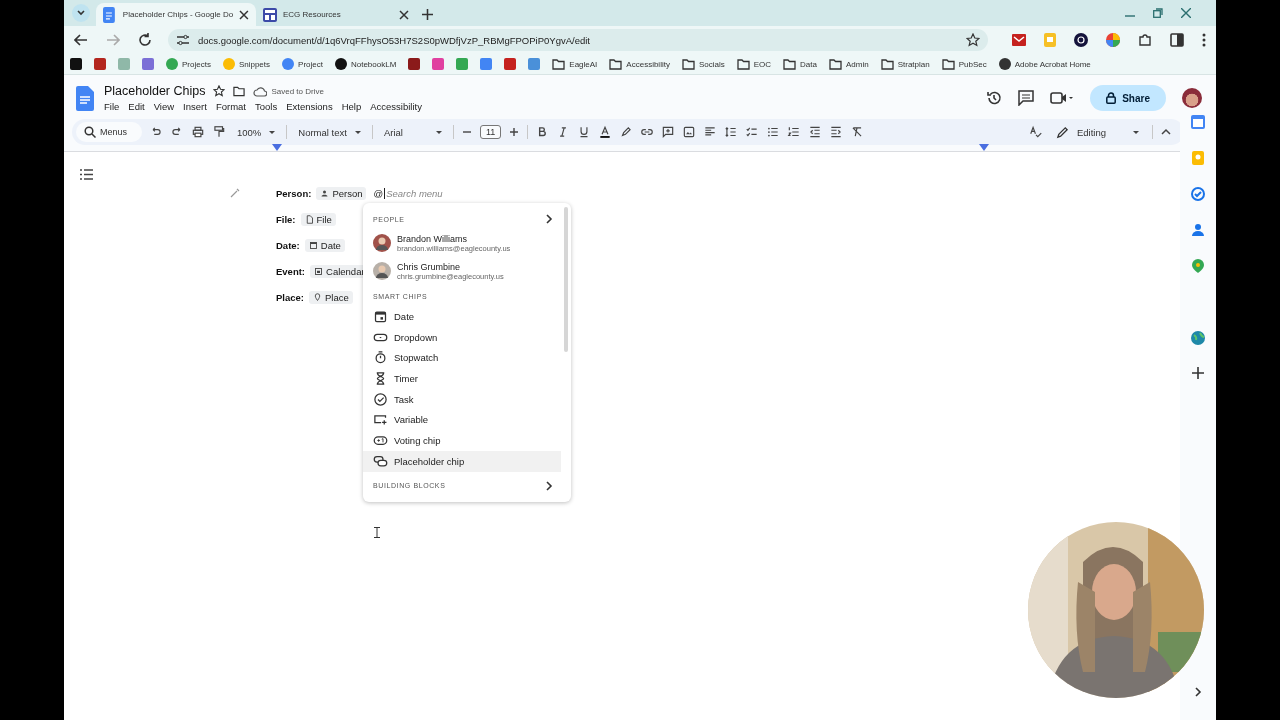 This screenshot has width=1280, height=720. What do you see at coordinates (689, 132) in the screenshot?
I see `image-icon` at bounding box center [689, 132].